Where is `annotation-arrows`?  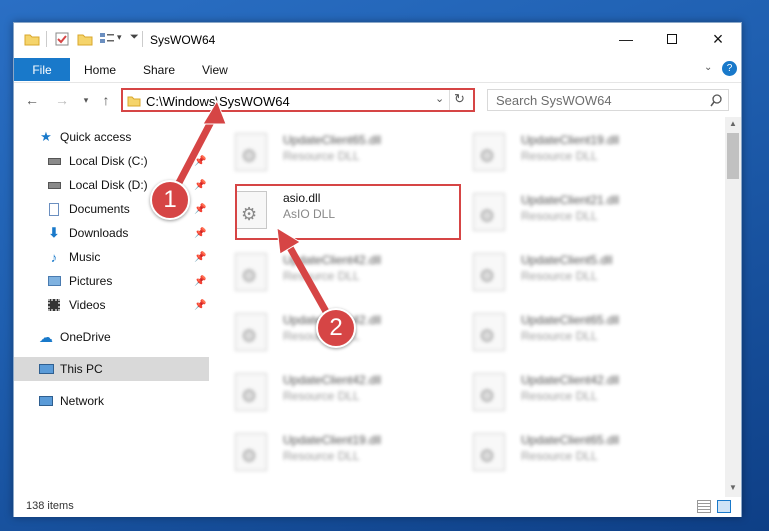 annotation-arrows is located at coordinates (252, 212).